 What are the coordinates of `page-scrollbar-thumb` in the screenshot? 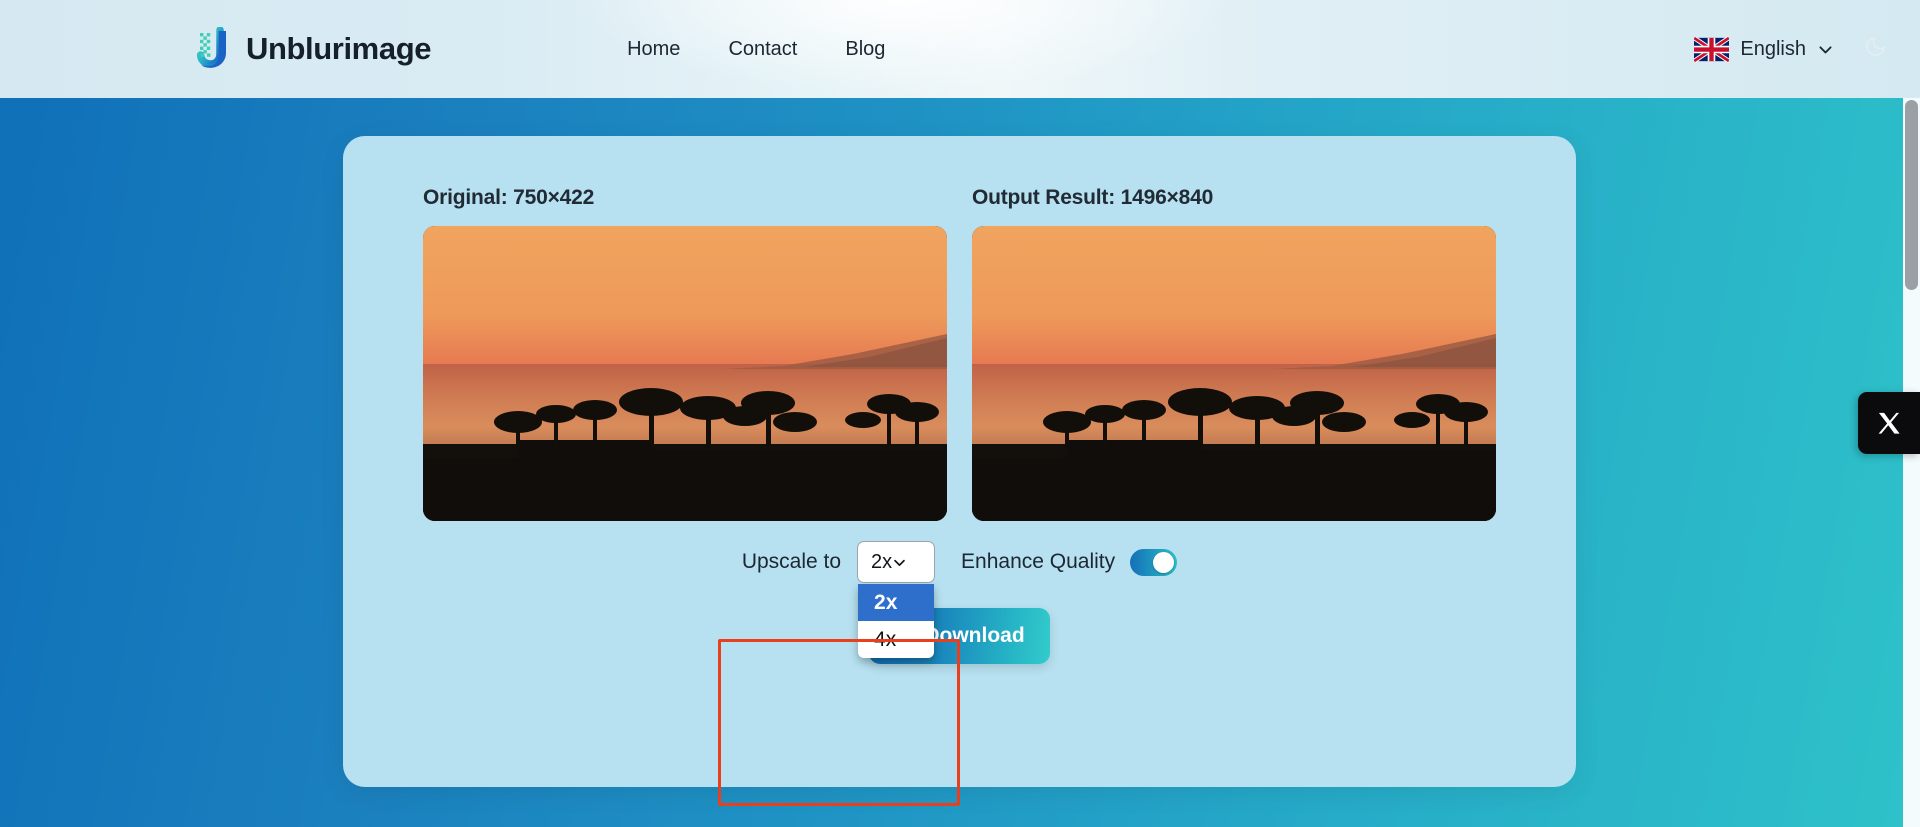 It's located at (1911, 195).